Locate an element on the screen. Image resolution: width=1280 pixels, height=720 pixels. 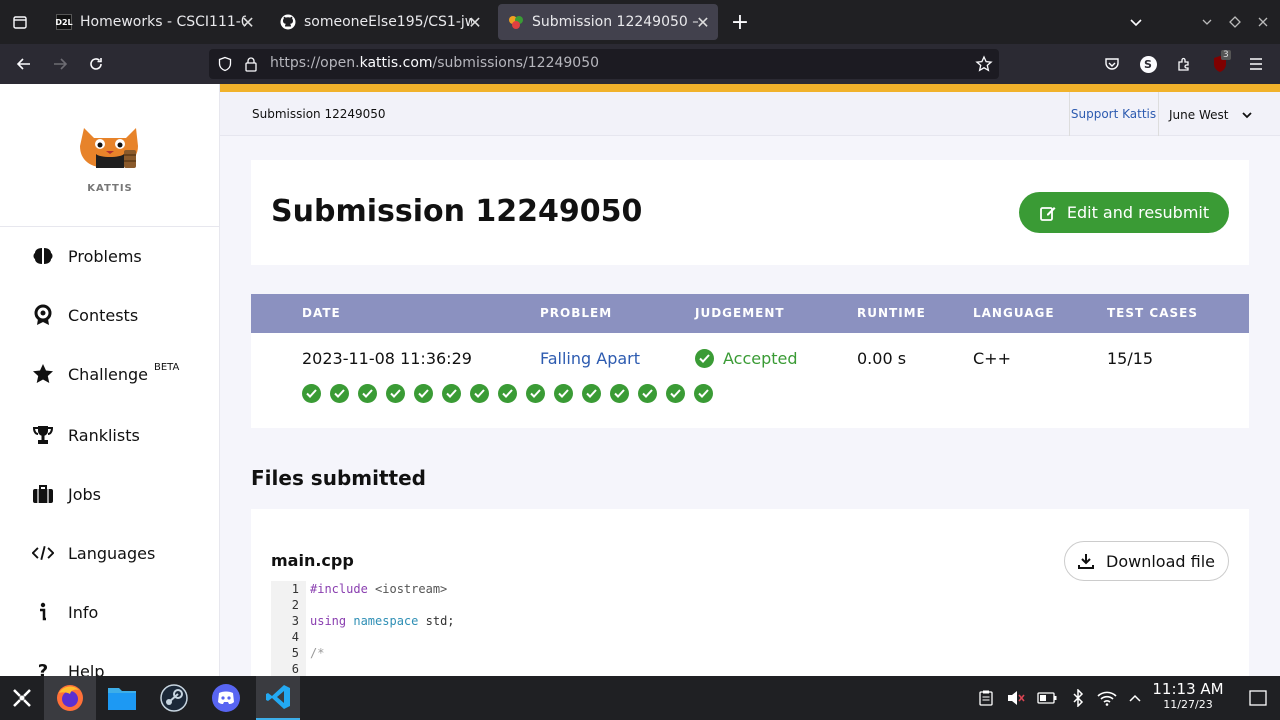
app-launcher-icon is located at coordinates (22, 698).